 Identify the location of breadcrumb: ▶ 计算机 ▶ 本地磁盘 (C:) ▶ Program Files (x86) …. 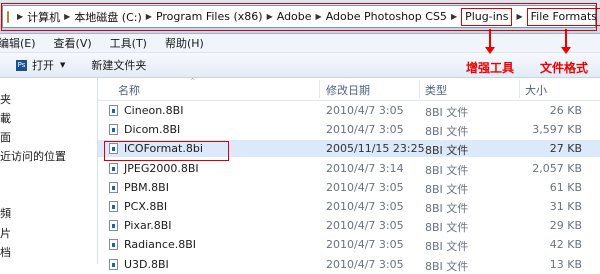
(301, 16).